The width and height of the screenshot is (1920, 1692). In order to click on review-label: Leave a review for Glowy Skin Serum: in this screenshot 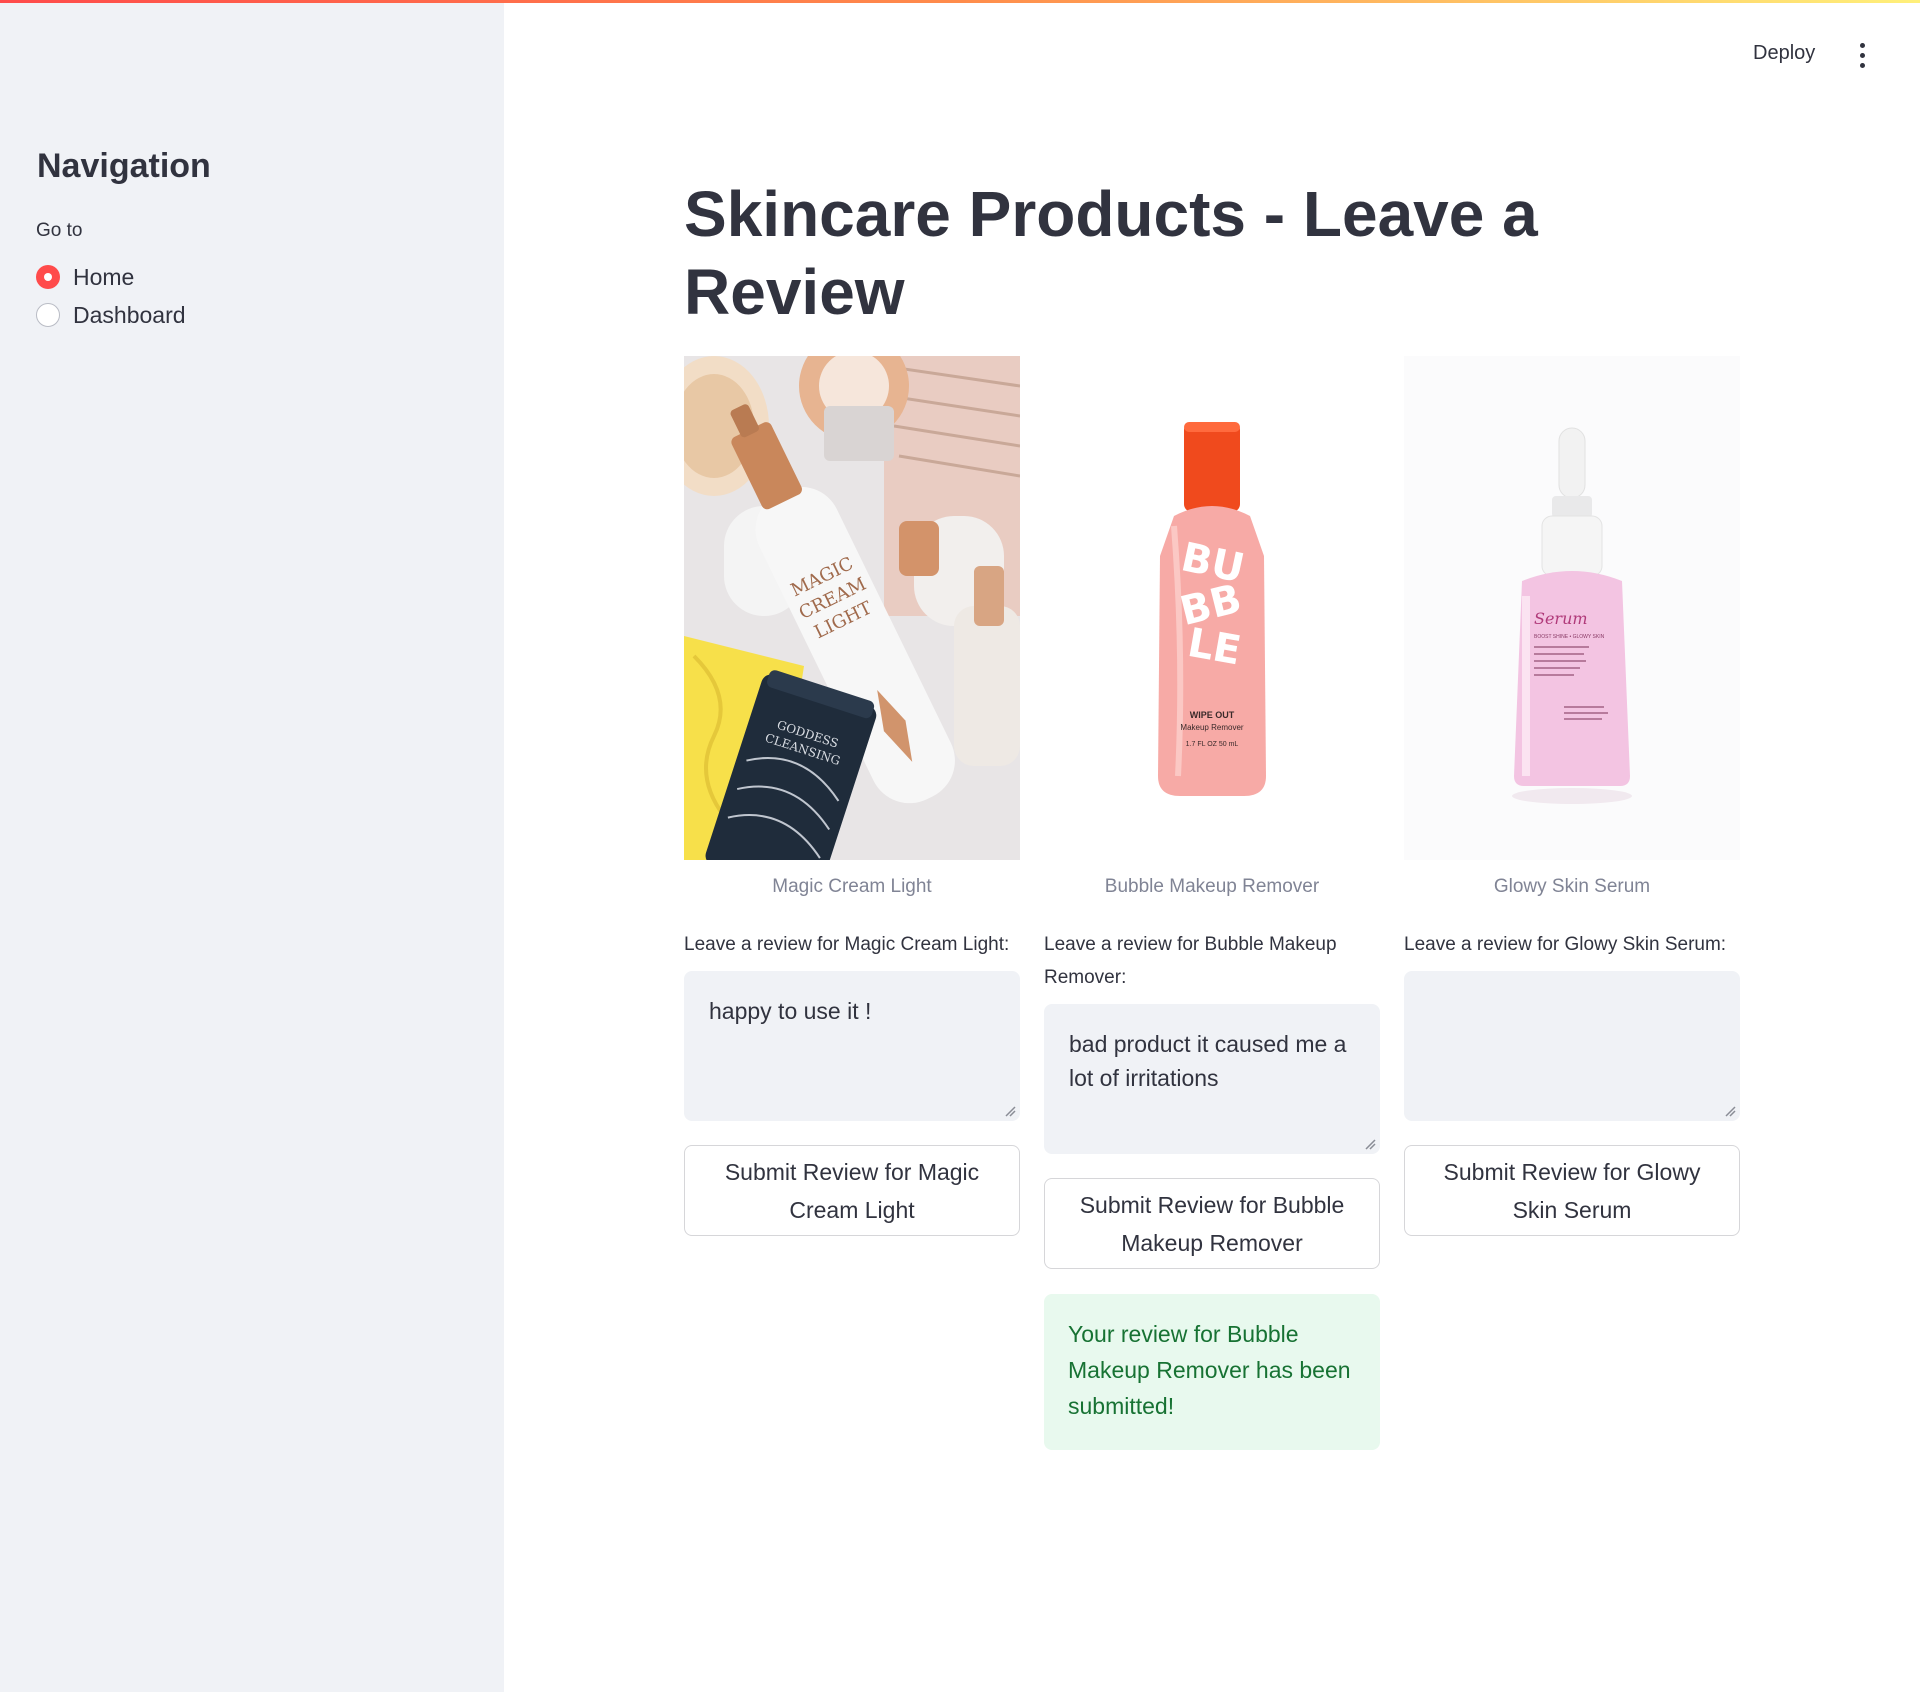, I will do `click(1565, 944)`.